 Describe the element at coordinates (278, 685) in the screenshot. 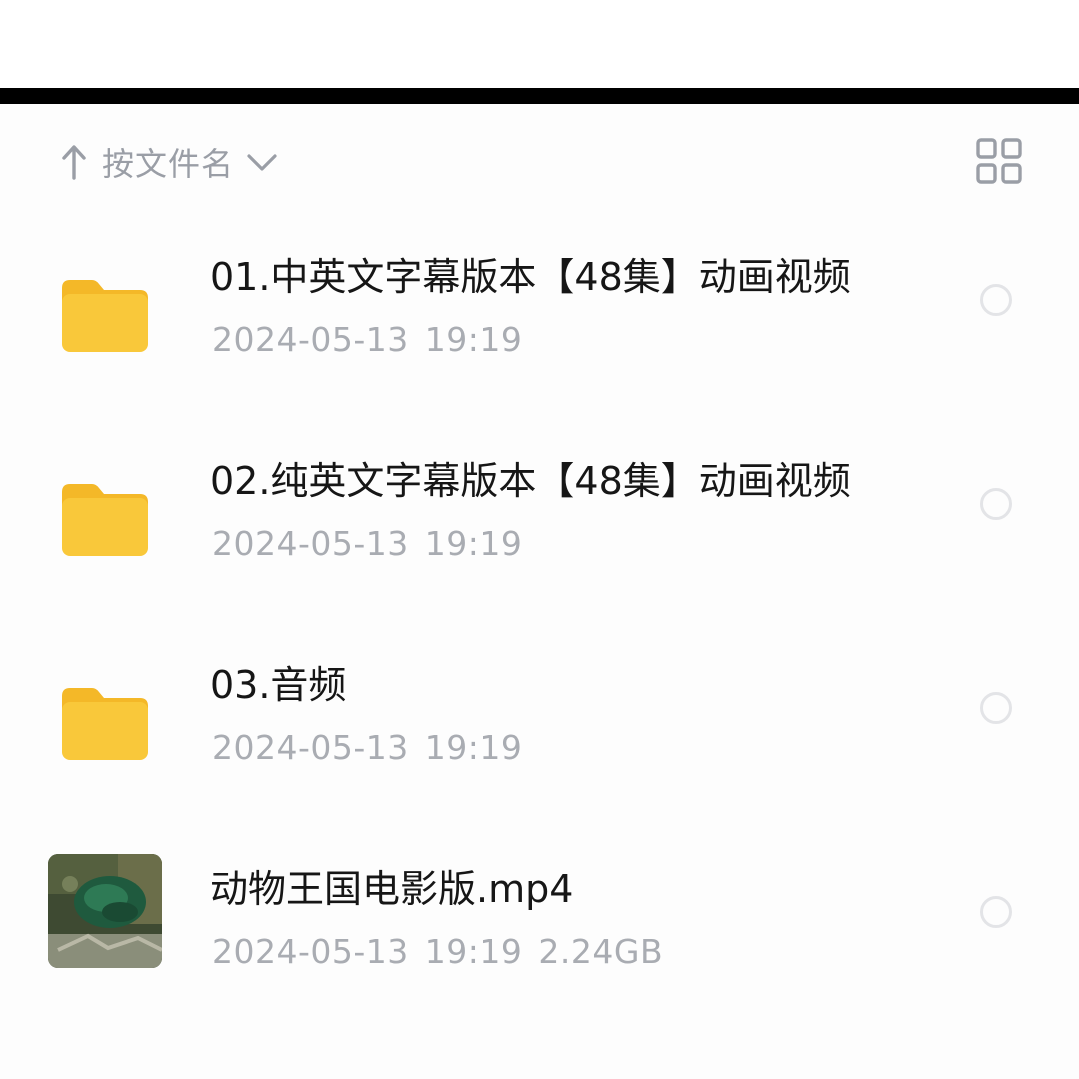

I see `file-name: 03.音频` at that location.